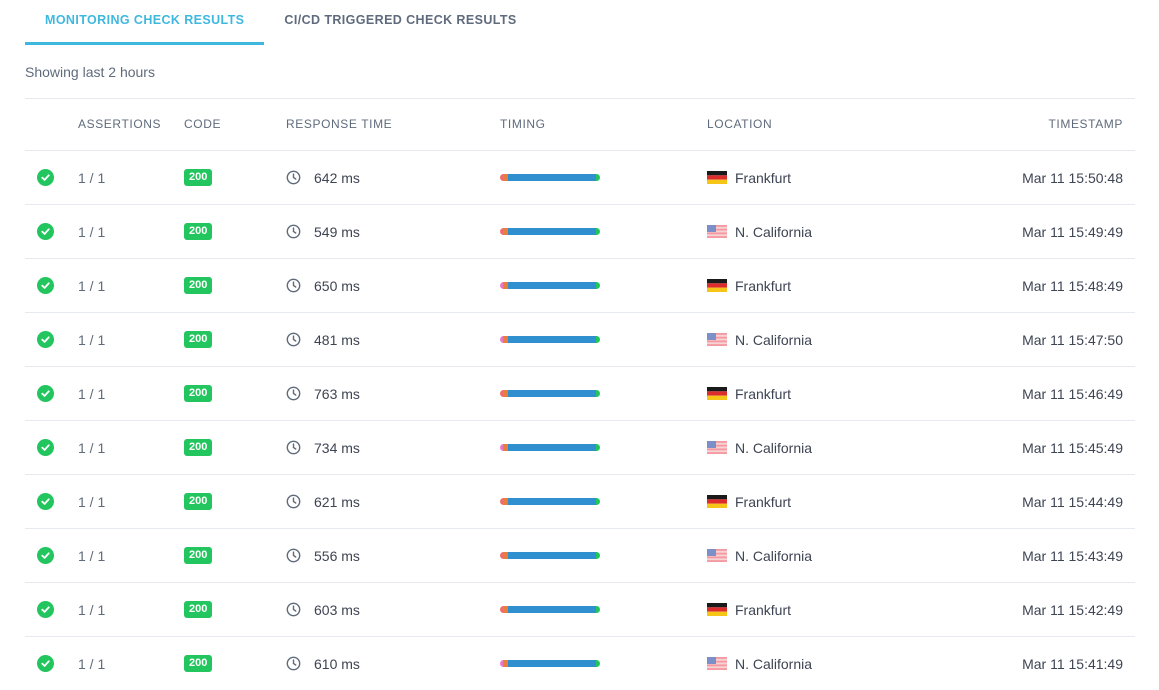  Describe the element at coordinates (337, 501) in the screenshot. I see `response-time-value: 621 ms` at that location.